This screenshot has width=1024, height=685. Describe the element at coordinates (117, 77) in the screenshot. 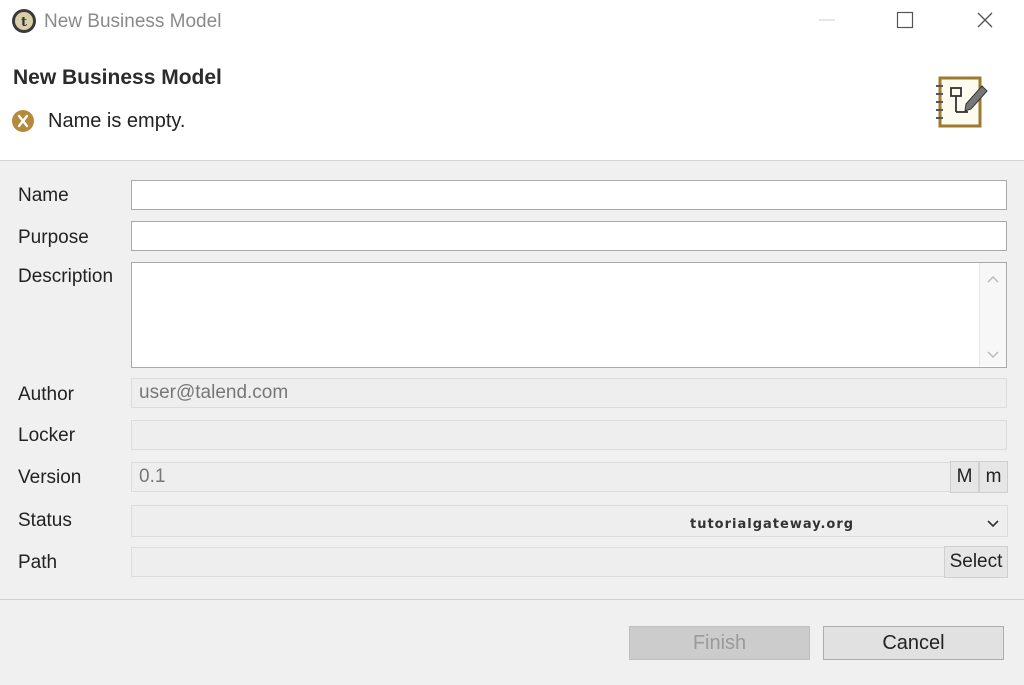

I see `banner-title: New Business Model` at that location.